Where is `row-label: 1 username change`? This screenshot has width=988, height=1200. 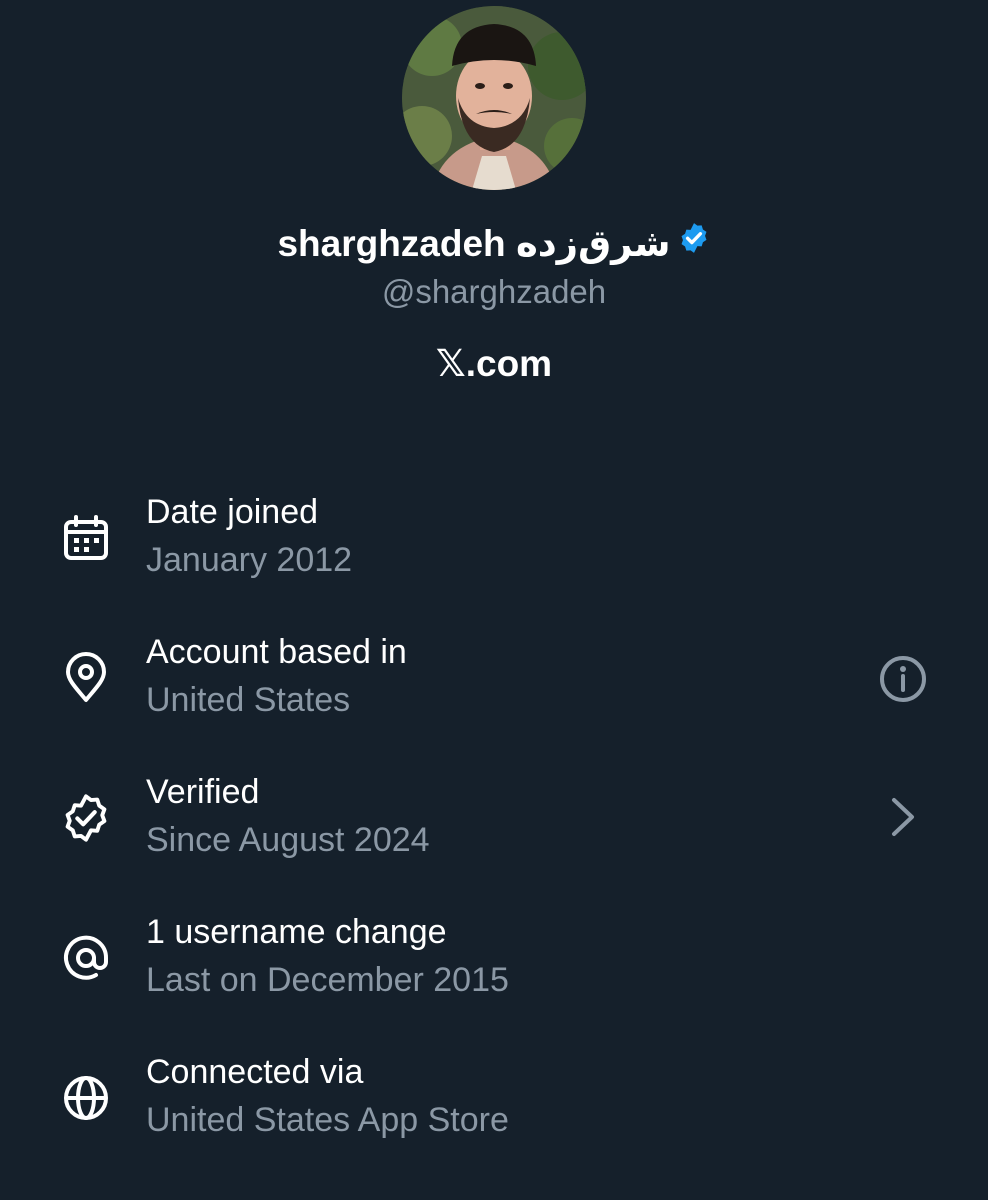
row-label: 1 username change is located at coordinates (296, 932).